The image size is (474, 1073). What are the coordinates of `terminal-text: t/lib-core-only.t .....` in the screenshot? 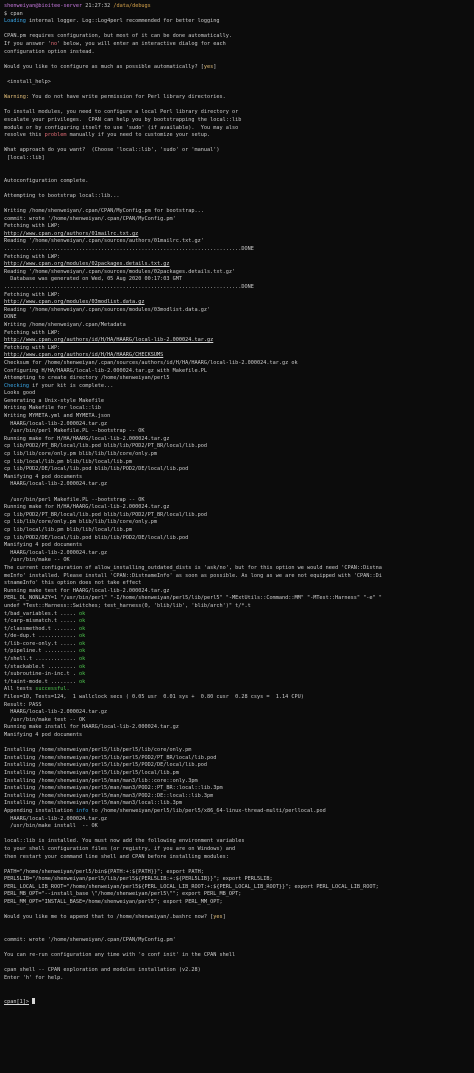 It's located at (41, 643).